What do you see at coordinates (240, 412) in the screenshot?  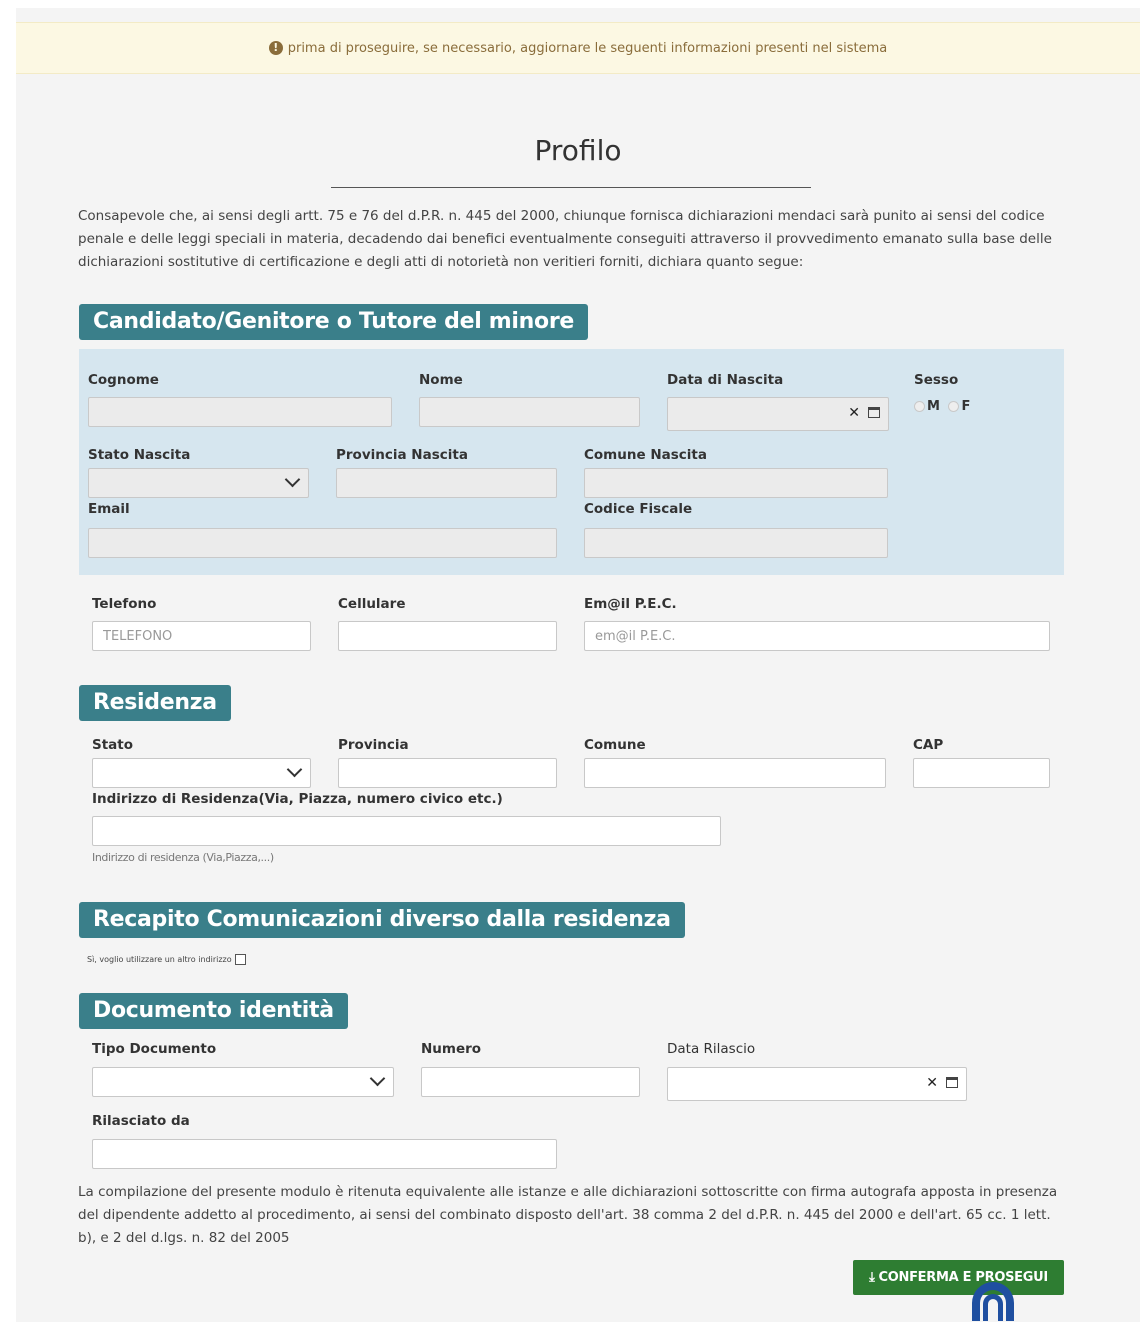 I see `cognome-input` at bounding box center [240, 412].